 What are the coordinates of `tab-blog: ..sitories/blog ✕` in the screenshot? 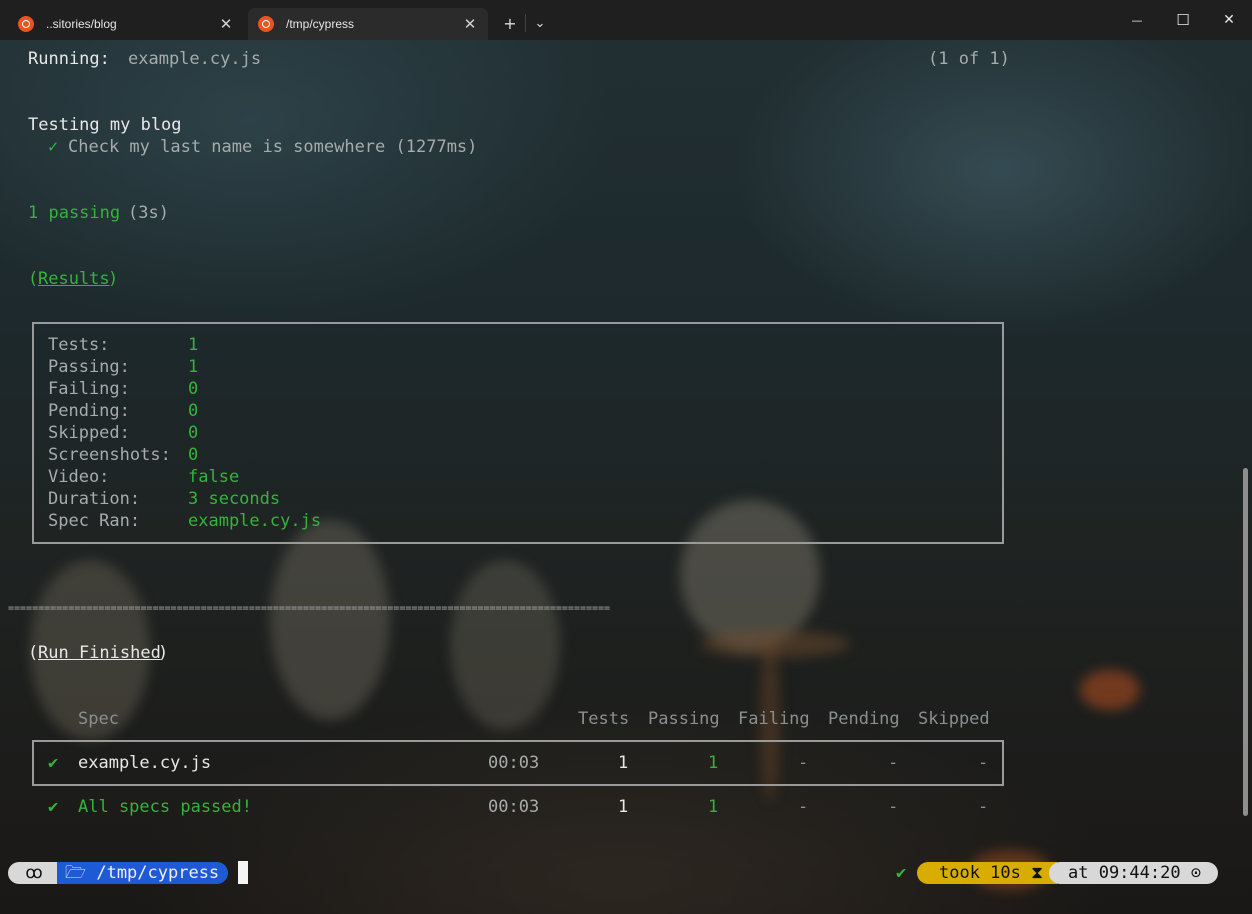 It's located at (126, 24).